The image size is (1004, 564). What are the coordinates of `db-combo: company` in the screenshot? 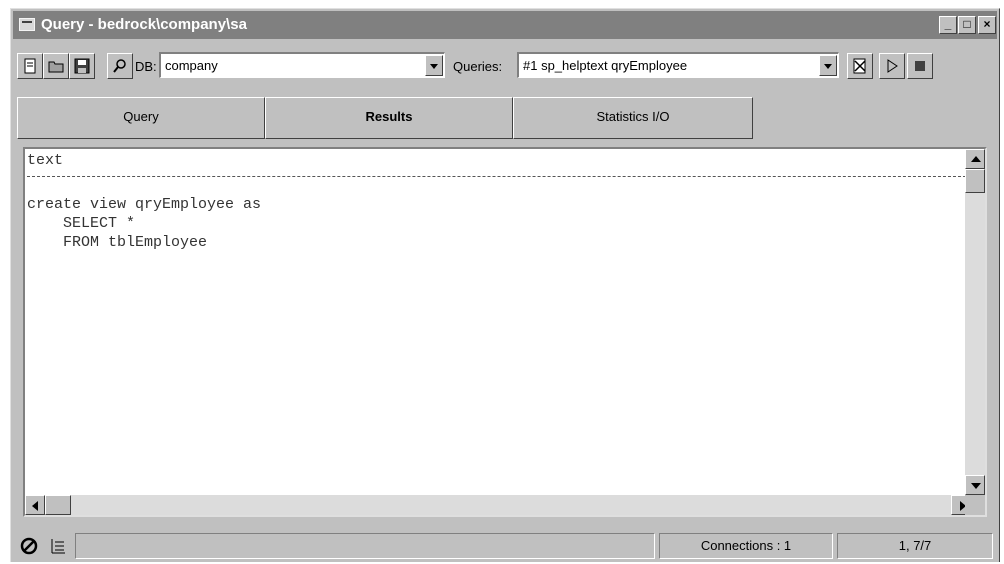 It's located at (302, 65).